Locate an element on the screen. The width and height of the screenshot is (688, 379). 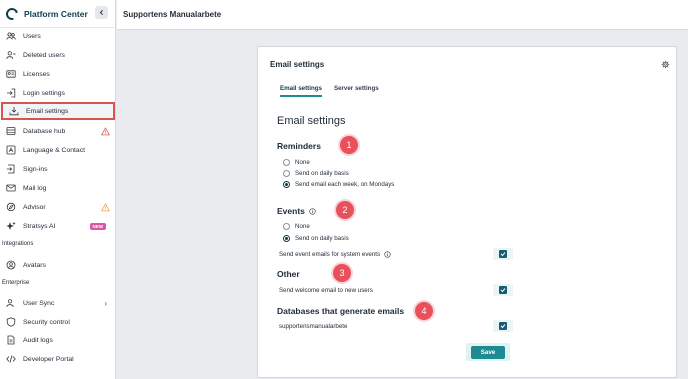
events-title: Events is located at coordinates (291, 211).